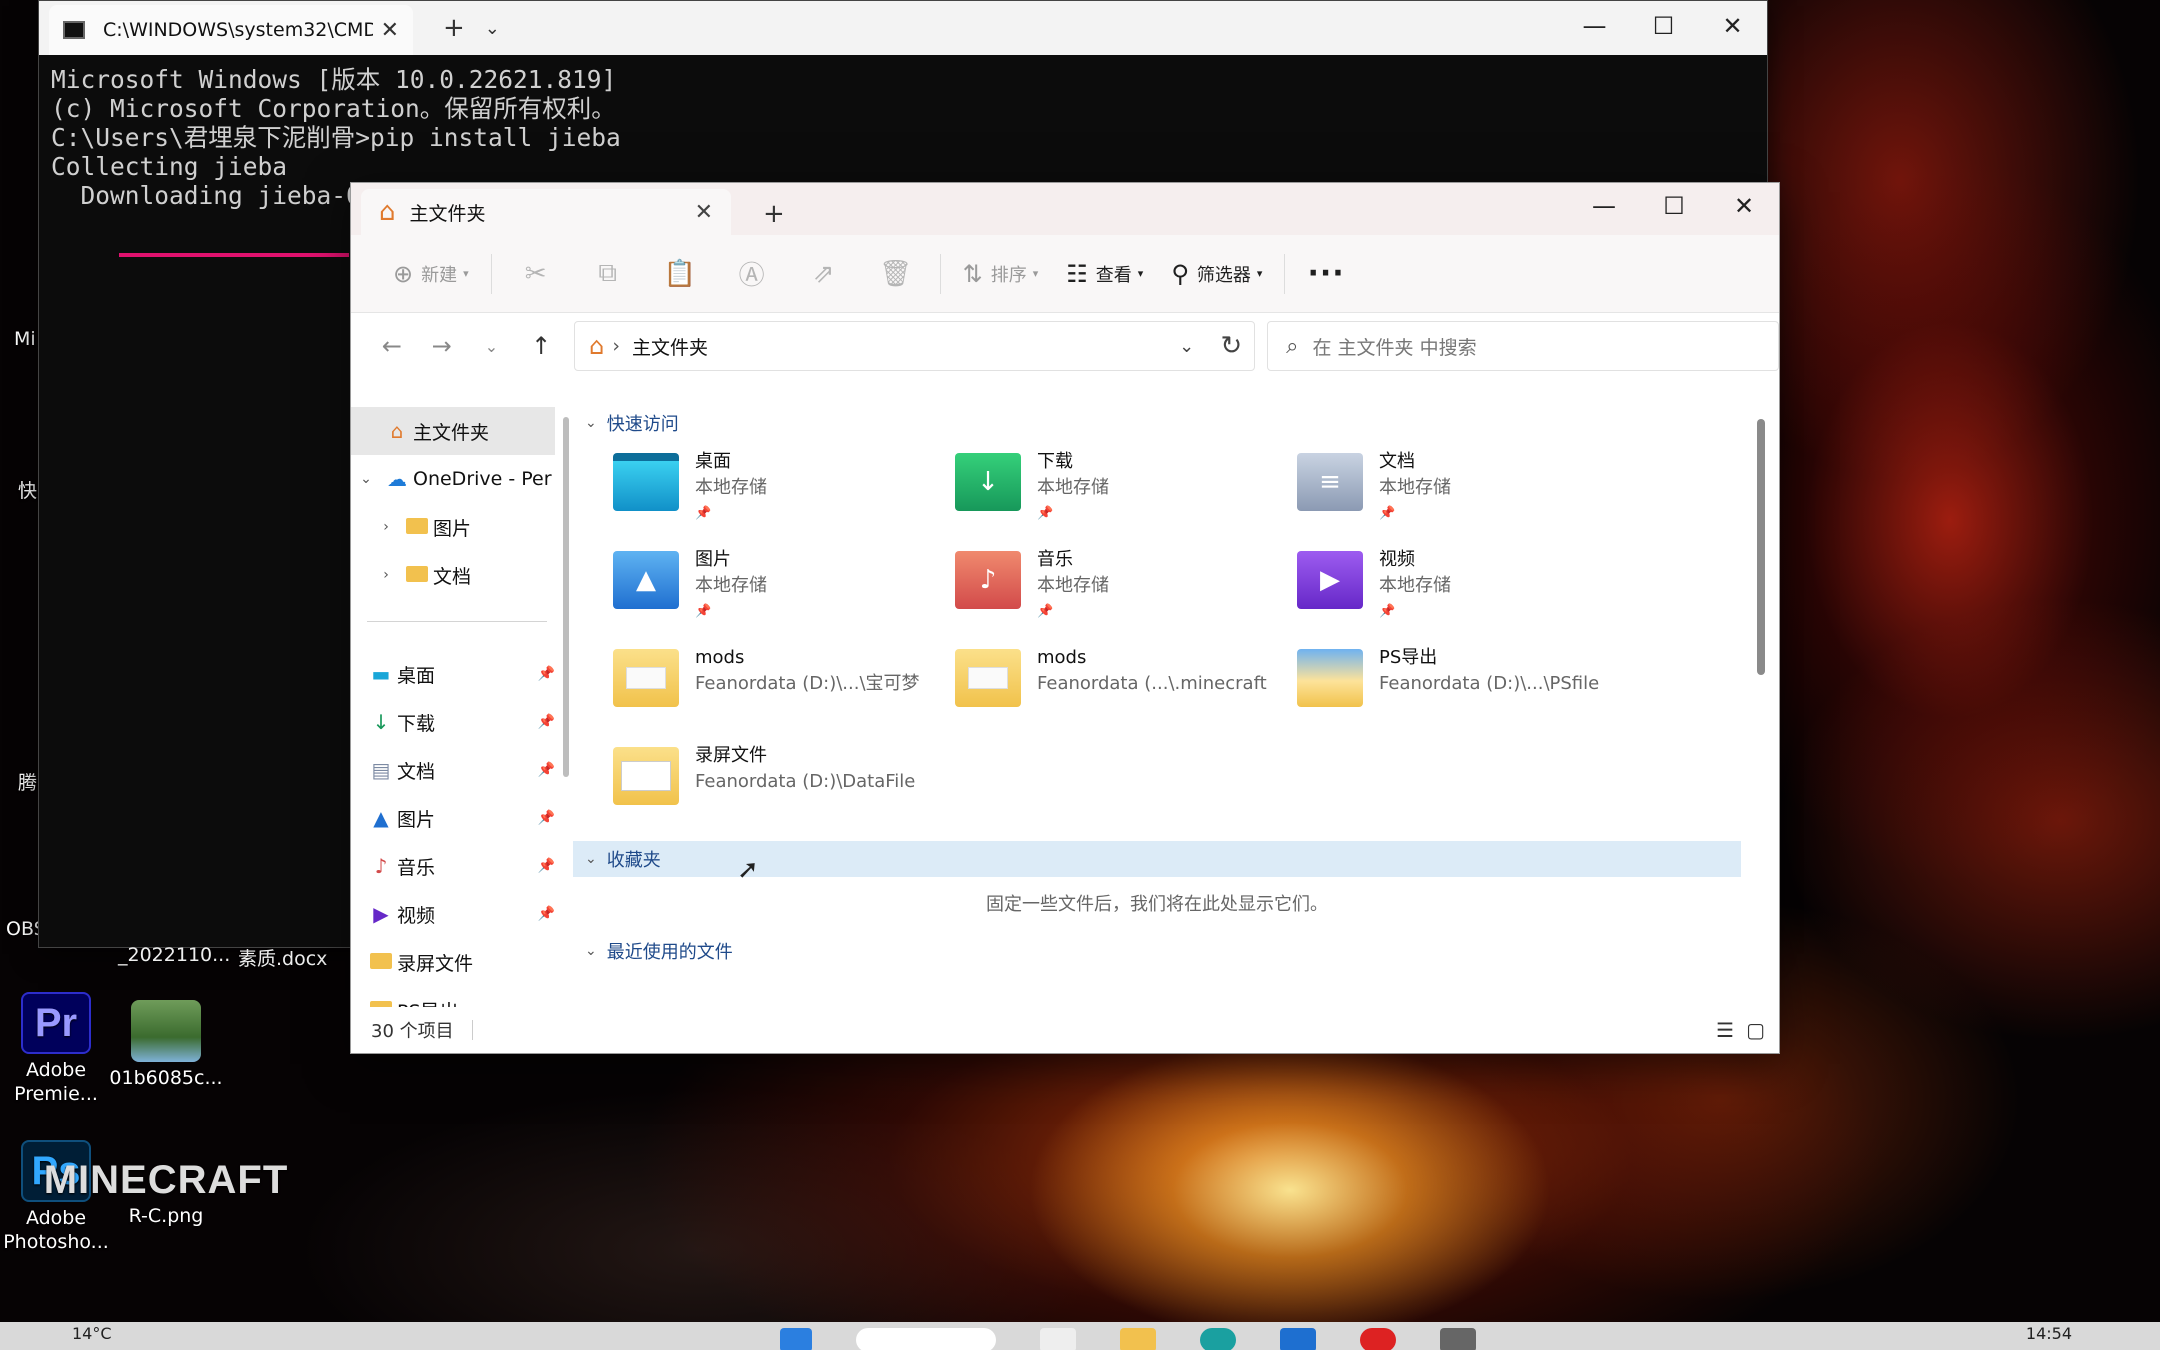 The width and height of the screenshot is (2160, 1350). What do you see at coordinates (646, 580) in the screenshot?
I see `pictures-folder-icon: ▲` at bounding box center [646, 580].